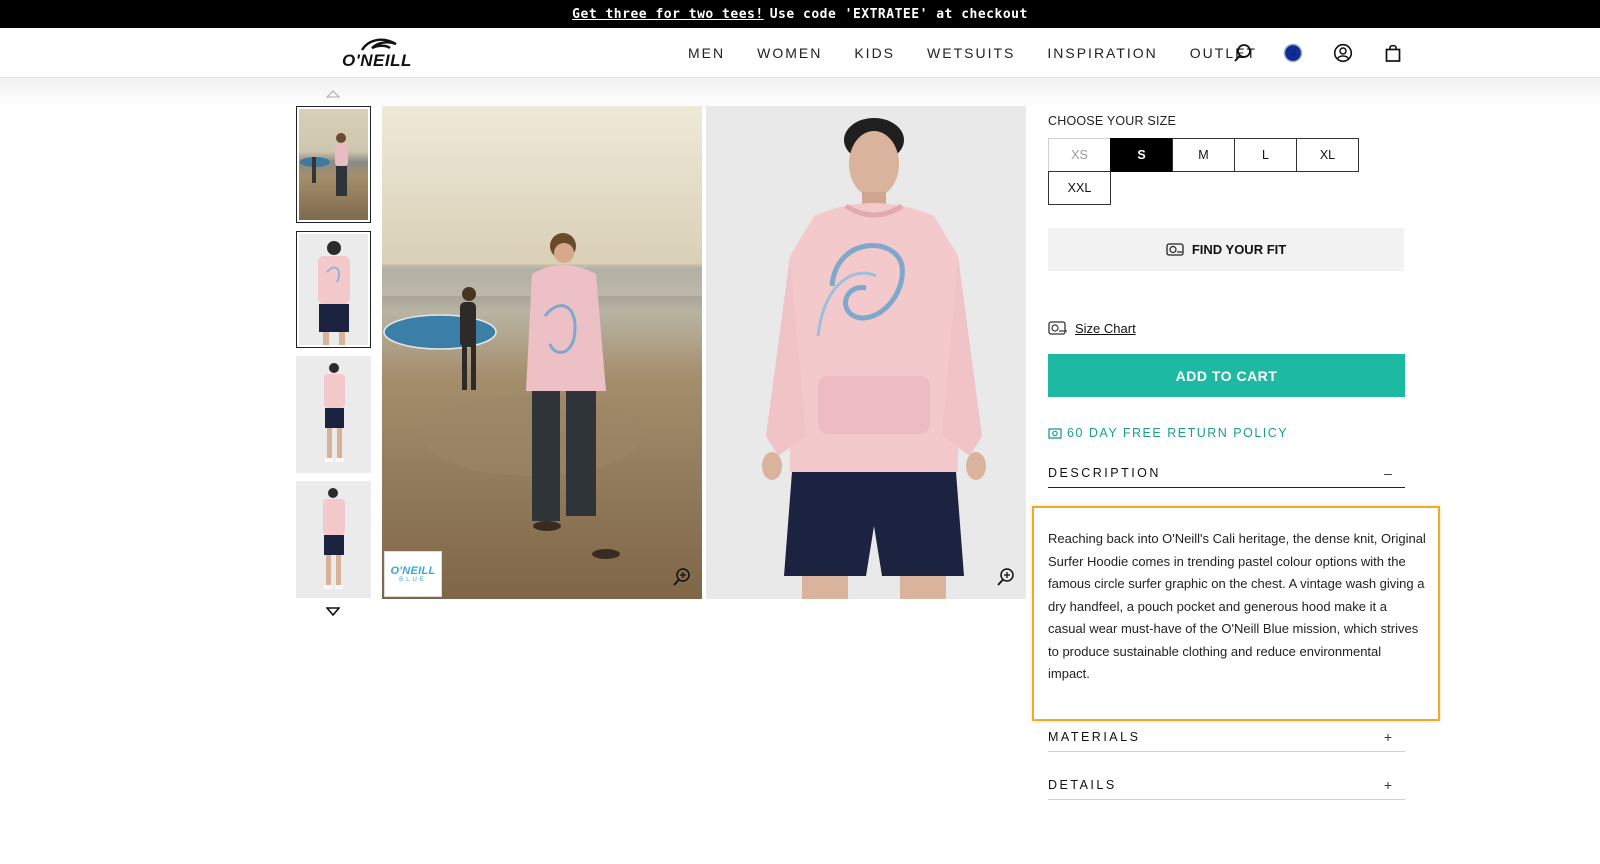 This screenshot has width=1600, height=864. Describe the element at coordinates (378, 44) in the screenshot. I see `wave-logo-icon` at that location.